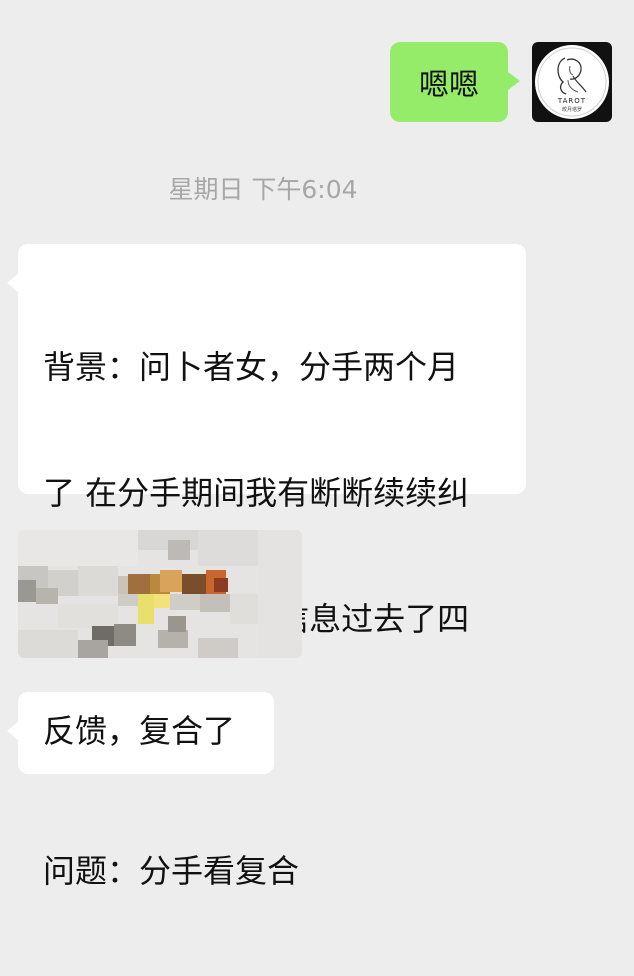 The height and width of the screenshot is (976, 634). Describe the element at coordinates (256, 493) in the screenshot. I see `message-line: 了 在分手期间我有断断续续纠` at that location.